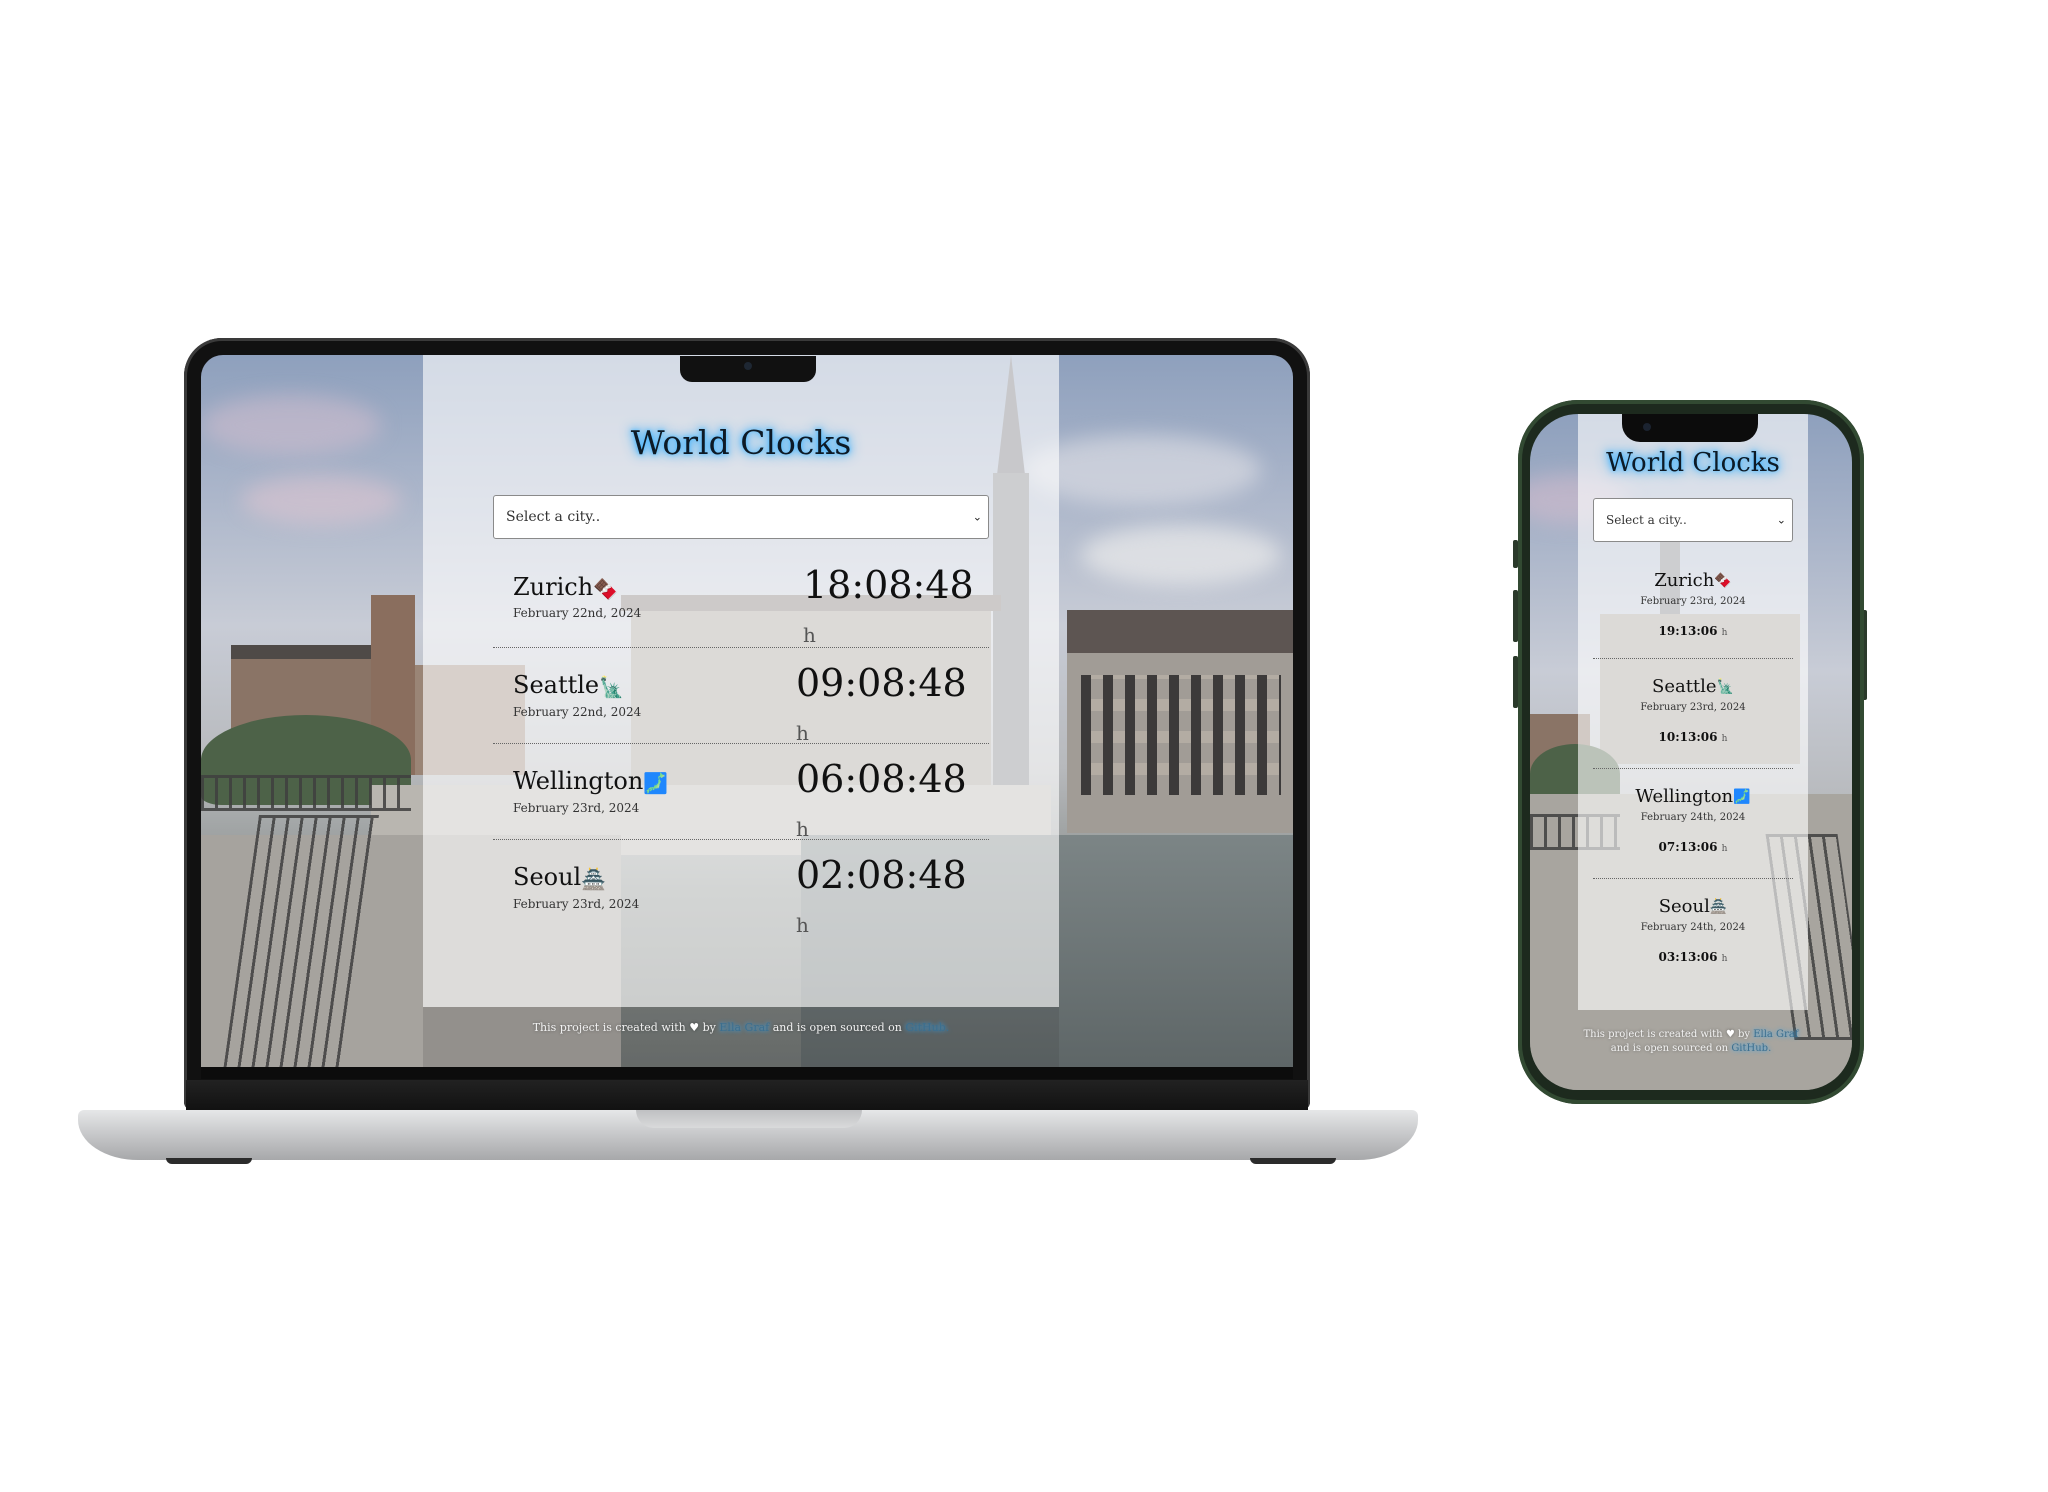  I want to click on city-time: 06:08:48 h, so click(892, 801).